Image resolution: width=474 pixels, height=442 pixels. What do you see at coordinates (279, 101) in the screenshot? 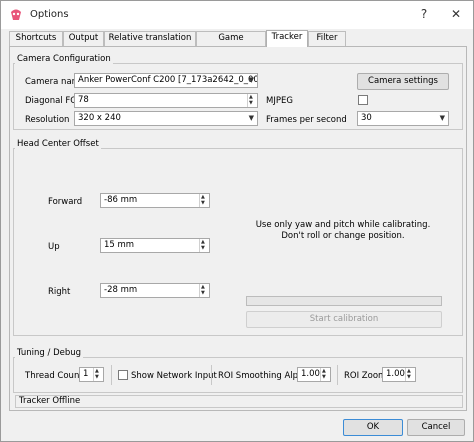
I see `mjpeg-label: MJPEG` at bounding box center [279, 101].